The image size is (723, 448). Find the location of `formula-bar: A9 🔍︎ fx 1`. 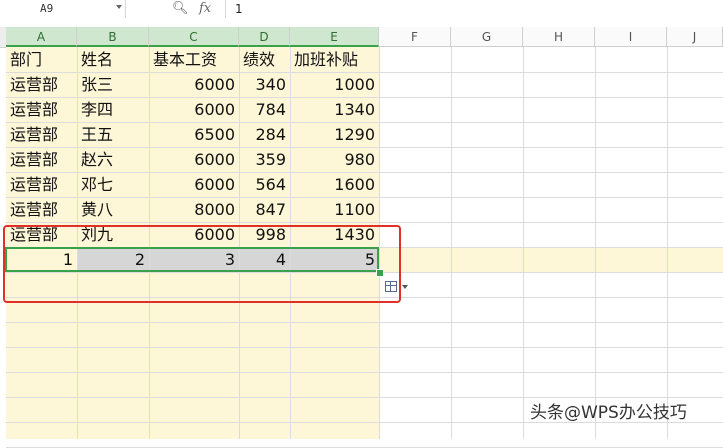

formula-bar: A9 🔍︎ fx 1 is located at coordinates (361, 10).